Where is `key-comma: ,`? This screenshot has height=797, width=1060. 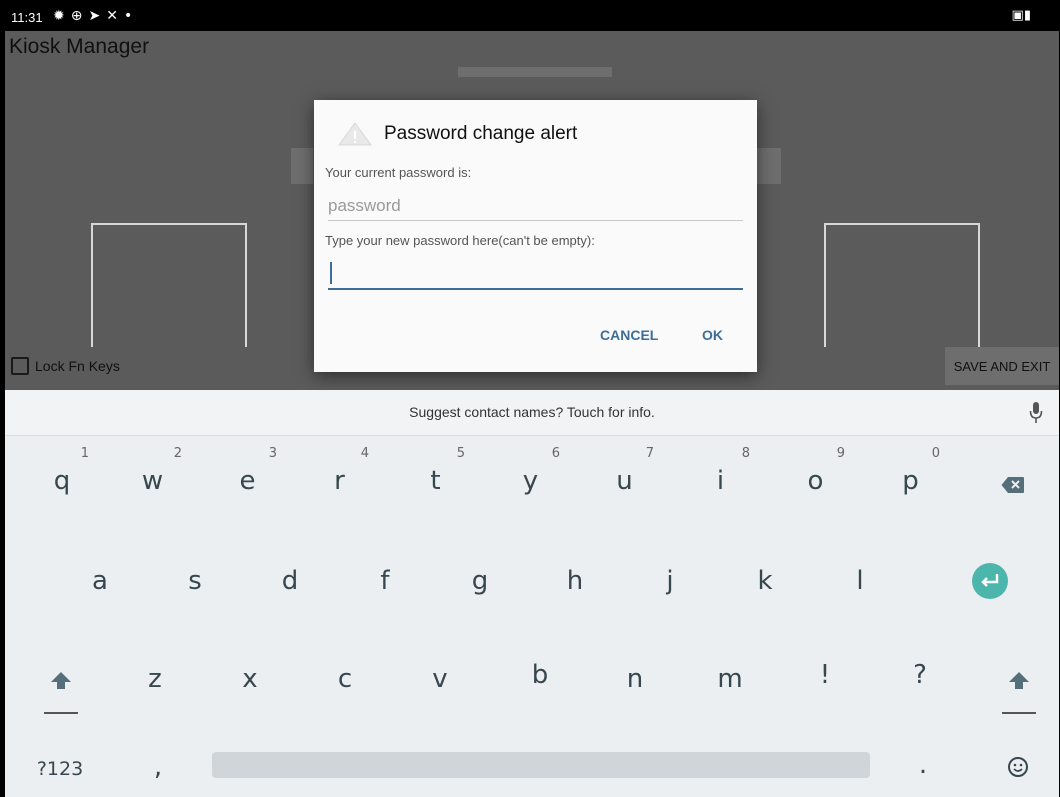 key-comma: , is located at coordinates (158, 772).